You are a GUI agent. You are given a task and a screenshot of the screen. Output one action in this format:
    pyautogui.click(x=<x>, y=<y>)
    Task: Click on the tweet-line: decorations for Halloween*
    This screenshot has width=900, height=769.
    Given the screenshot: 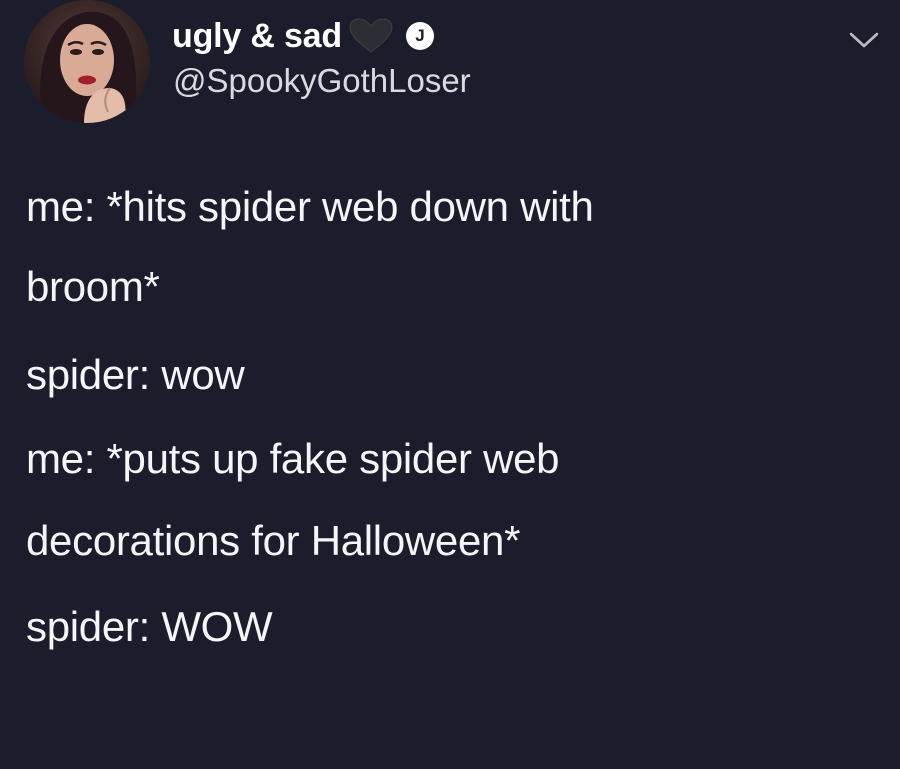 What is the action you would take?
    pyautogui.click(x=273, y=540)
    